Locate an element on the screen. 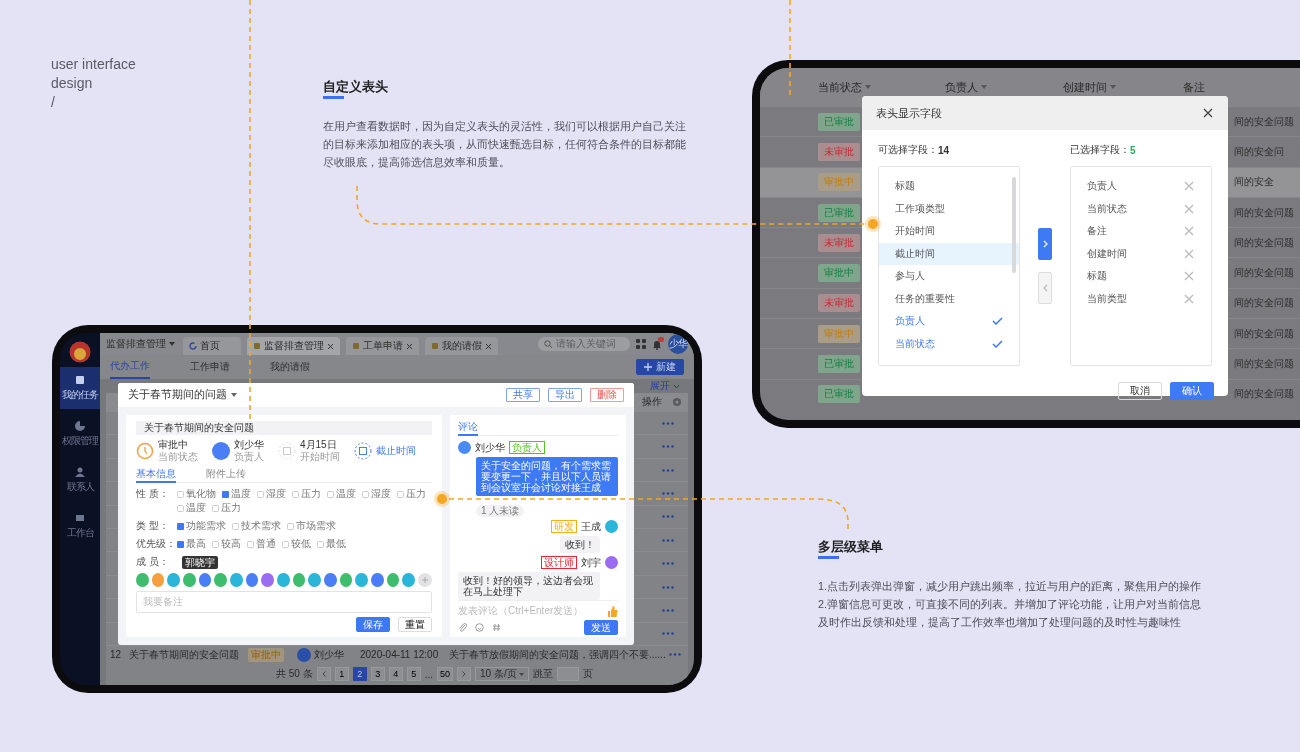  page-button: 3 is located at coordinates (377, 674).